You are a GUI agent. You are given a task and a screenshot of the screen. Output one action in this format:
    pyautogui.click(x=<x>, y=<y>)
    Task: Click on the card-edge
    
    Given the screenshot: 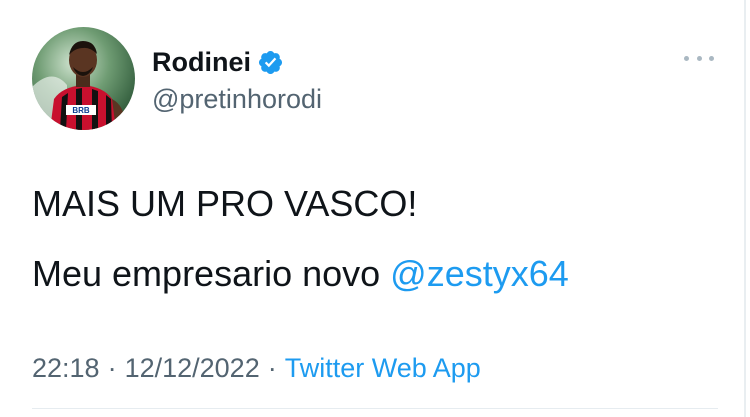 What is the action you would take?
    pyautogui.click(x=745, y=208)
    